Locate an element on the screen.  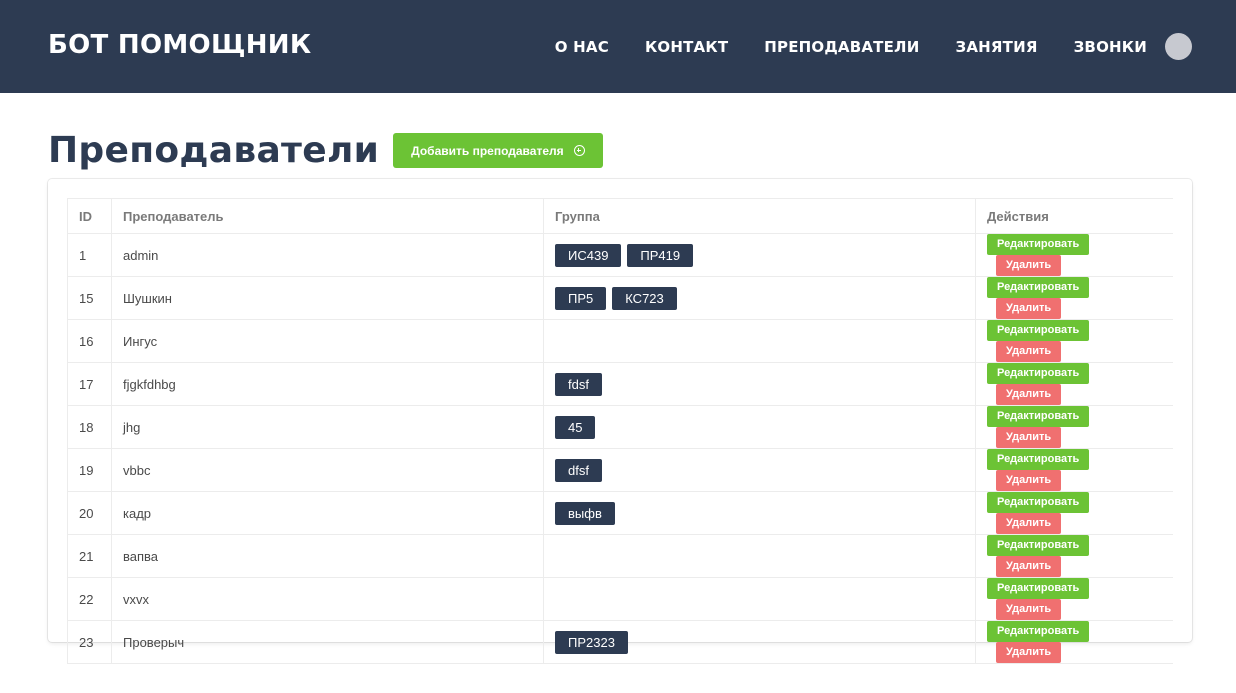
cell-teacher-name: вапва is located at coordinates (327, 556).